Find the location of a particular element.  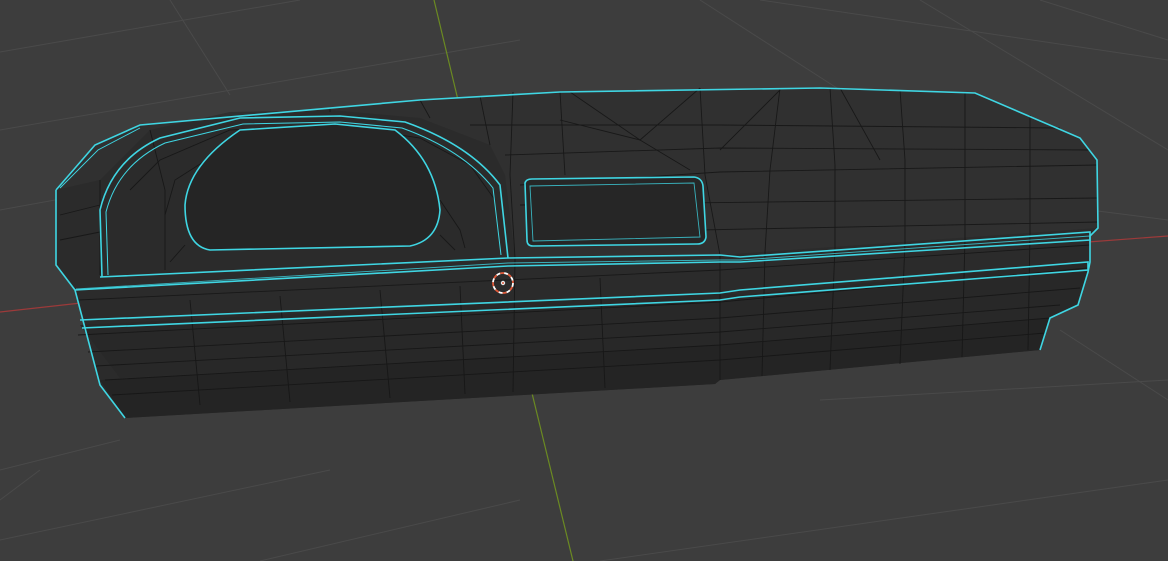

x-axis-line-right is located at coordinates (1127, 239).